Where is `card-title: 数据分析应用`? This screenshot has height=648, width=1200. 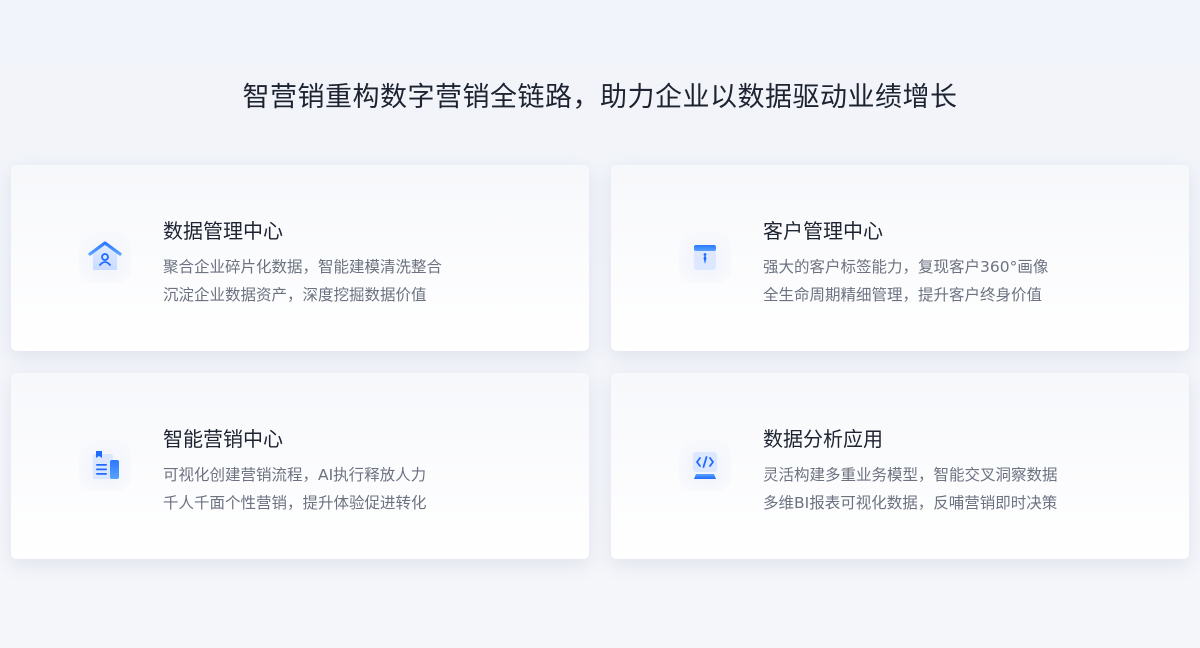 card-title: 数据分析应用 is located at coordinates (823, 439).